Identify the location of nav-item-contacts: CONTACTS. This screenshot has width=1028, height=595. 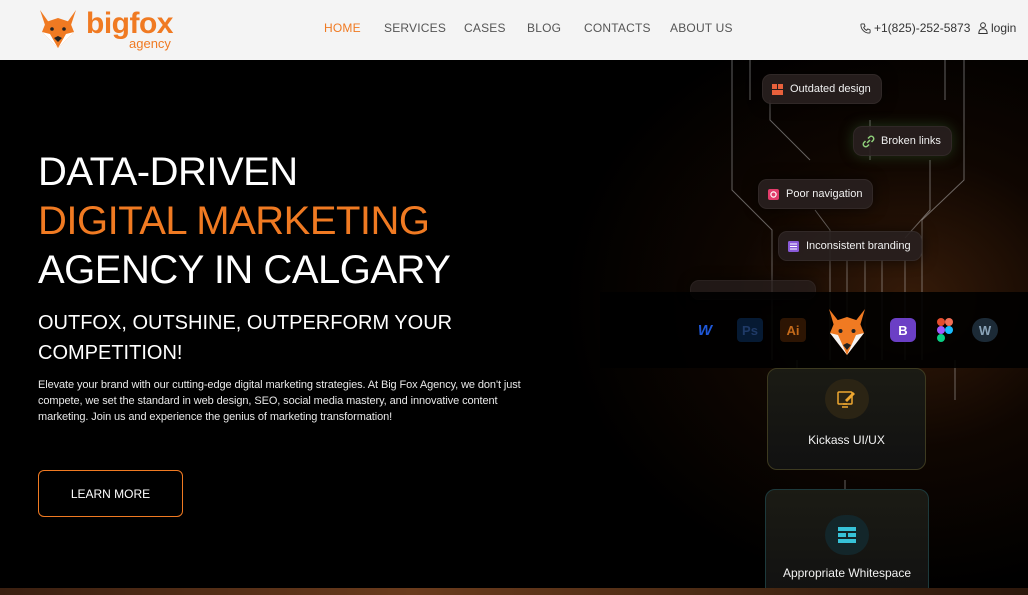
(617, 28).